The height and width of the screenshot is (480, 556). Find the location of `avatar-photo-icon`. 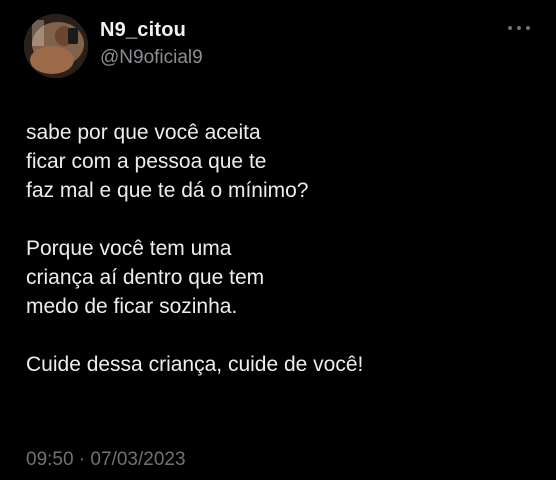

avatar-photo-icon is located at coordinates (56, 46).